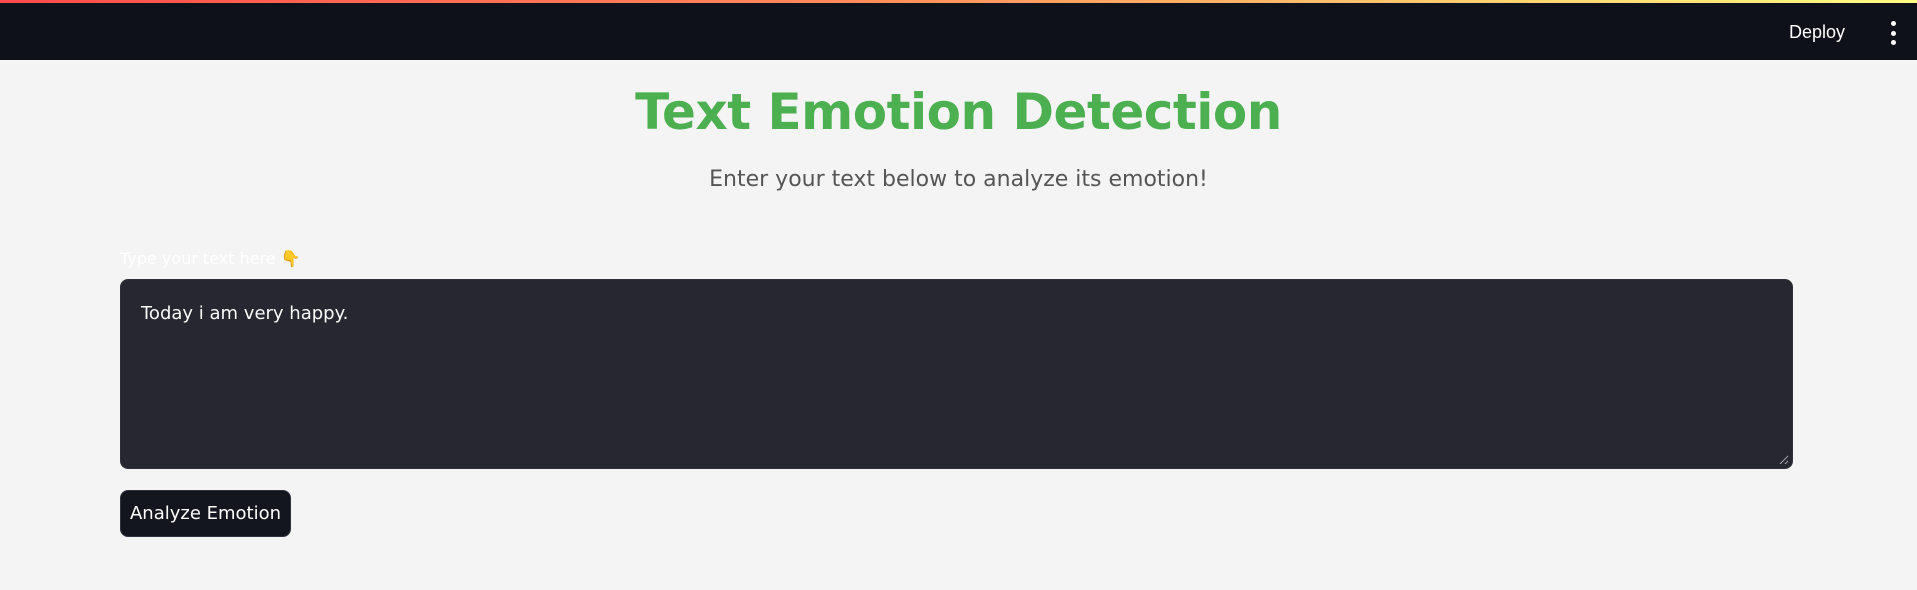 This screenshot has height=590, width=1917. Describe the element at coordinates (1817, 32) in the screenshot. I see `deploy-button: Deploy` at that location.